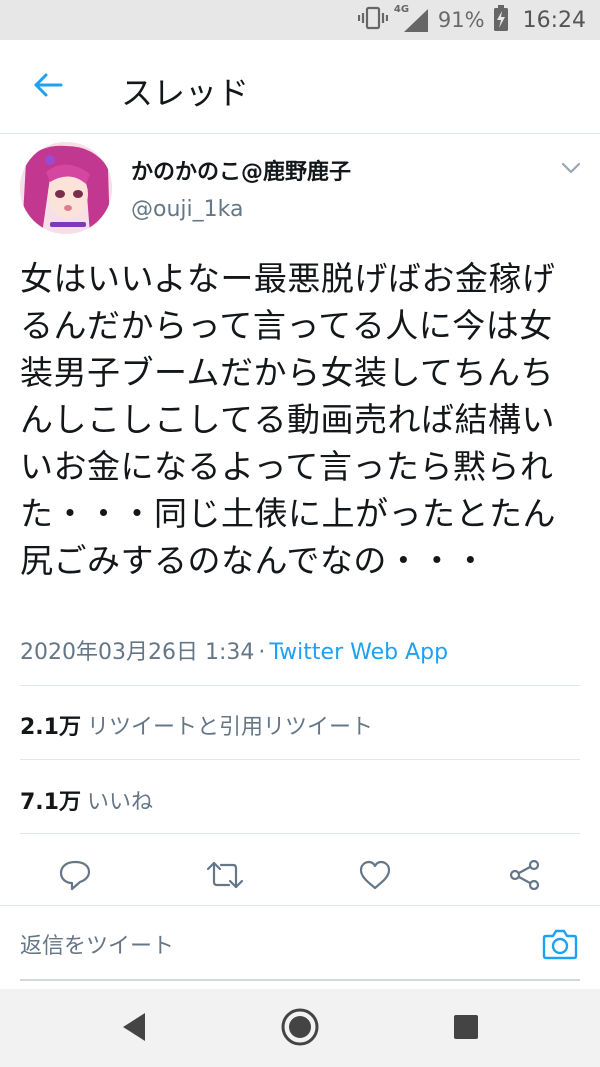  I want to click on tweet-meta: 2020年03月26日 1:34 · Twitter Web App, so click(234, 650).